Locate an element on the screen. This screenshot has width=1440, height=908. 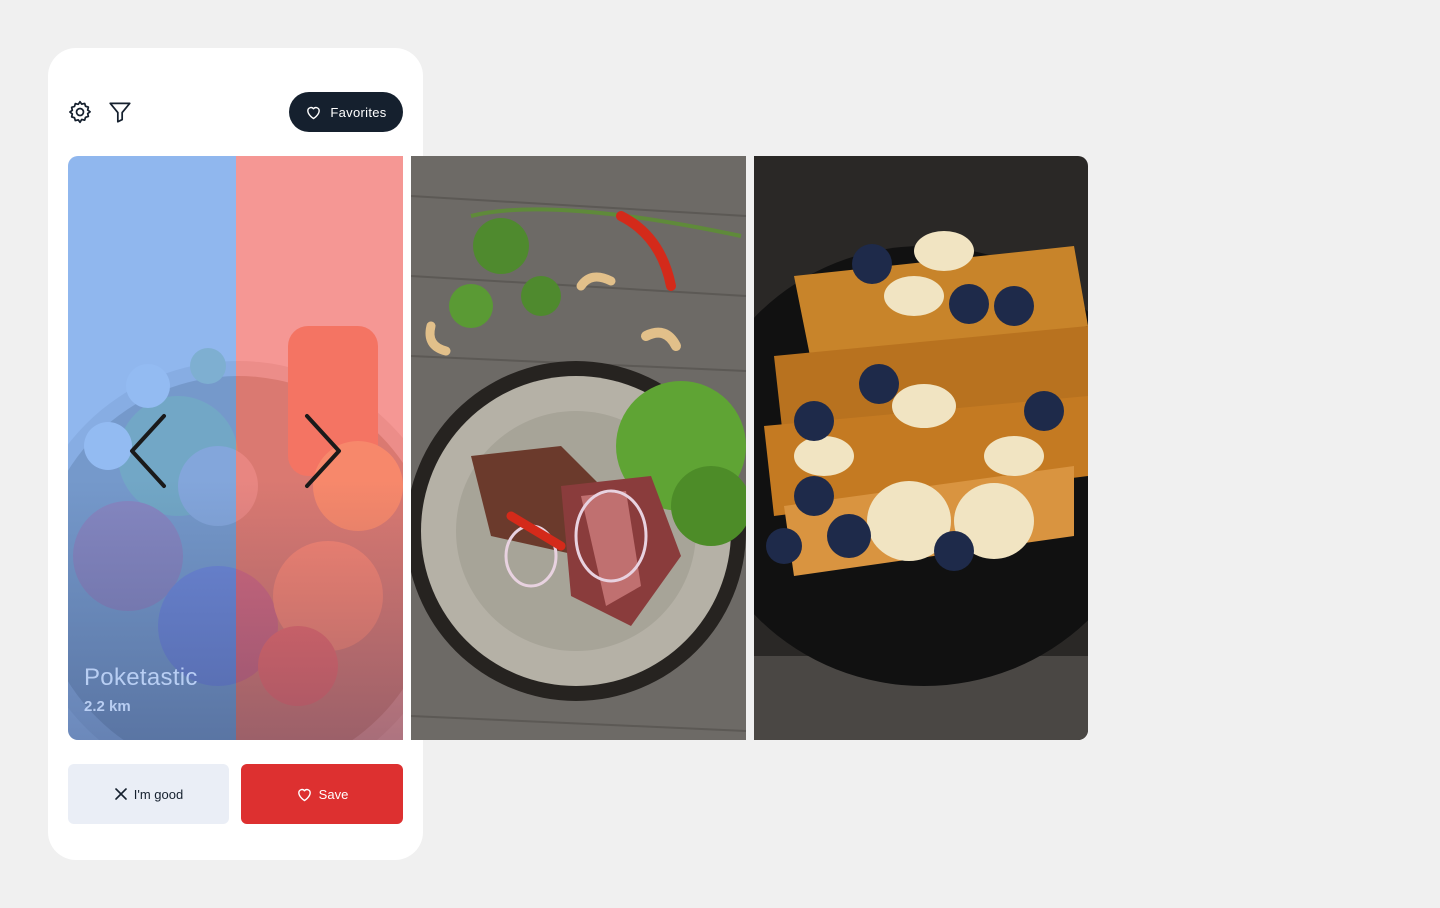
chevron-left-icon is located at coordinates (151, 451).